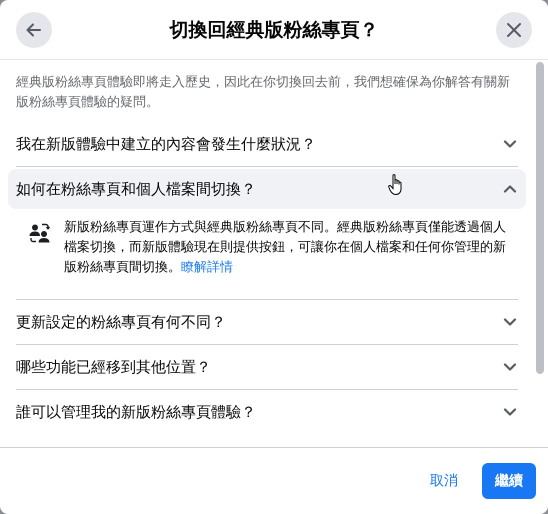 This screenshot has height=514, width=548. I want to click on cancel-button: 取消, so click(444, 481).